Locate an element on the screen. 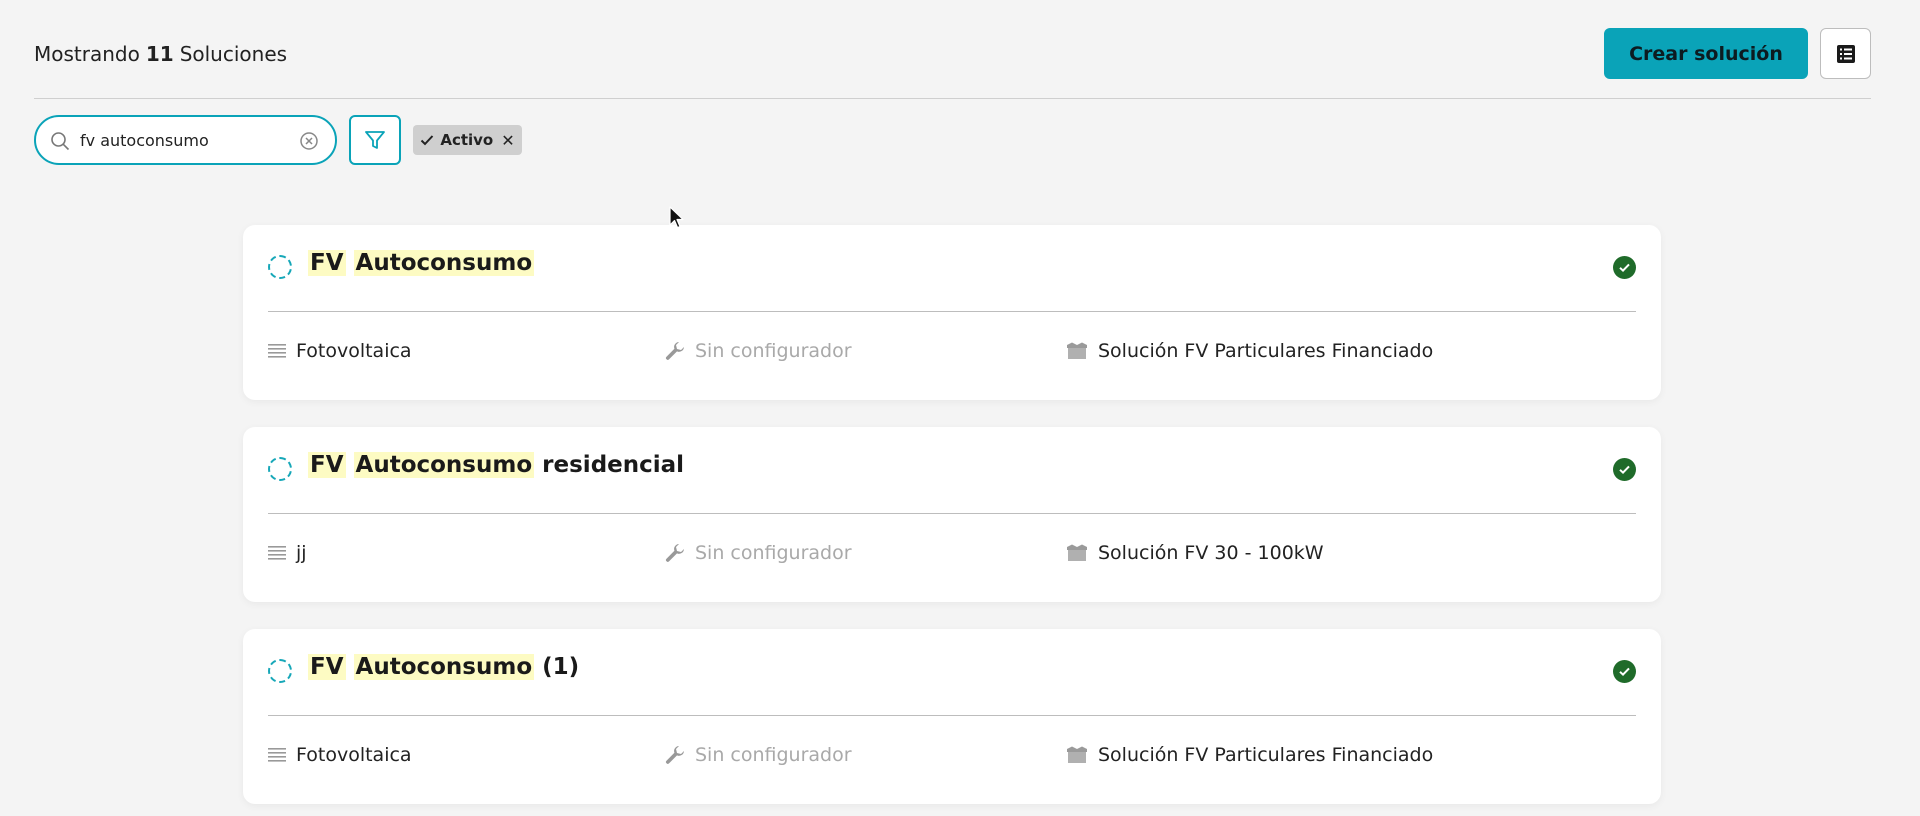  create-solution-button: Crear solución is located at coordinates (1706, 53).